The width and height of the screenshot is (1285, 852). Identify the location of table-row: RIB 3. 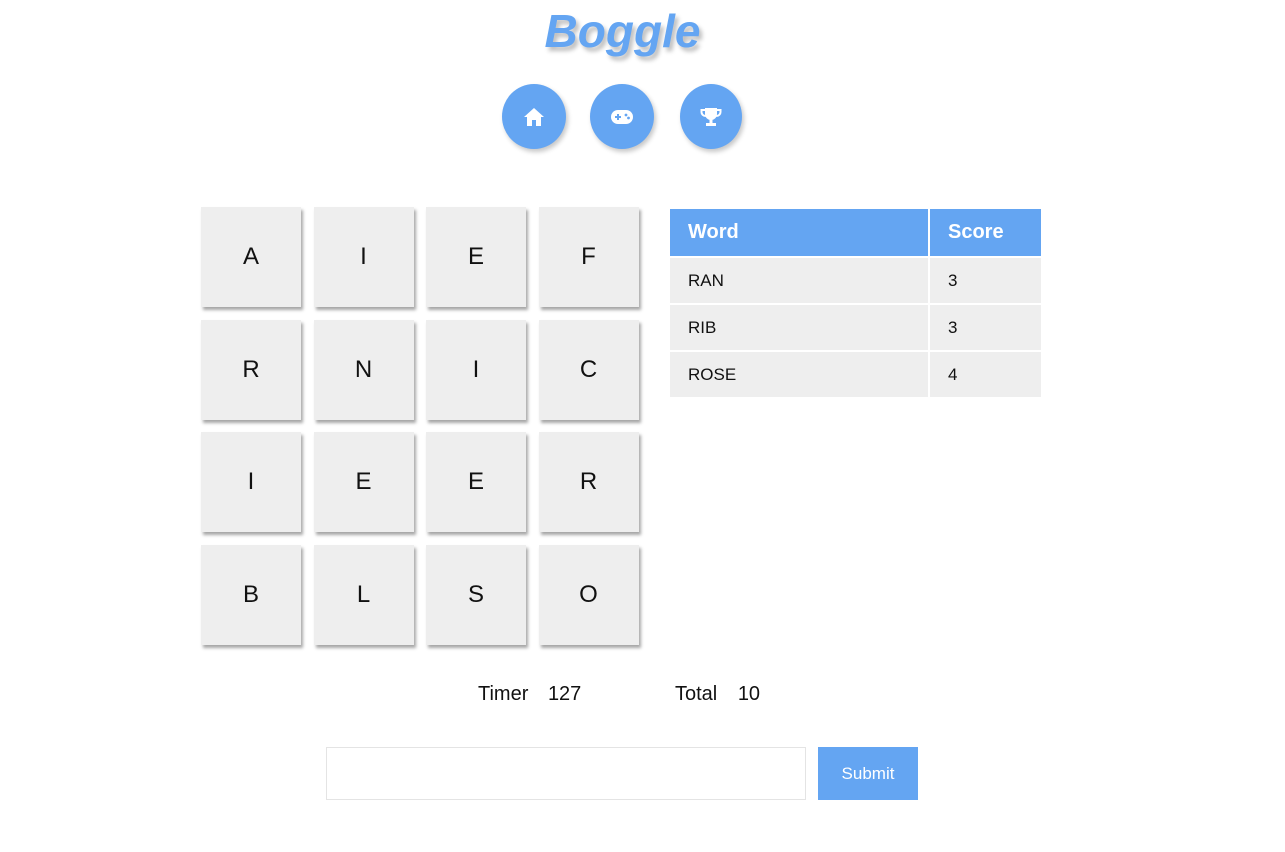
(855, 327).